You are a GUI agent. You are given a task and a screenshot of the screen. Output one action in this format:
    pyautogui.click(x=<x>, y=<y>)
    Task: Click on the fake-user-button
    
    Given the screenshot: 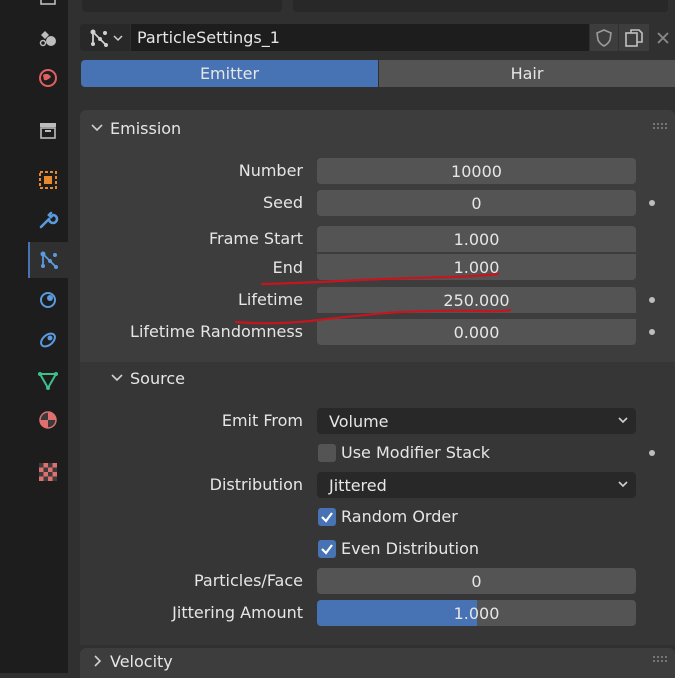 What is the action you would take?
    pyautogui.click(x=604, y=37)
    